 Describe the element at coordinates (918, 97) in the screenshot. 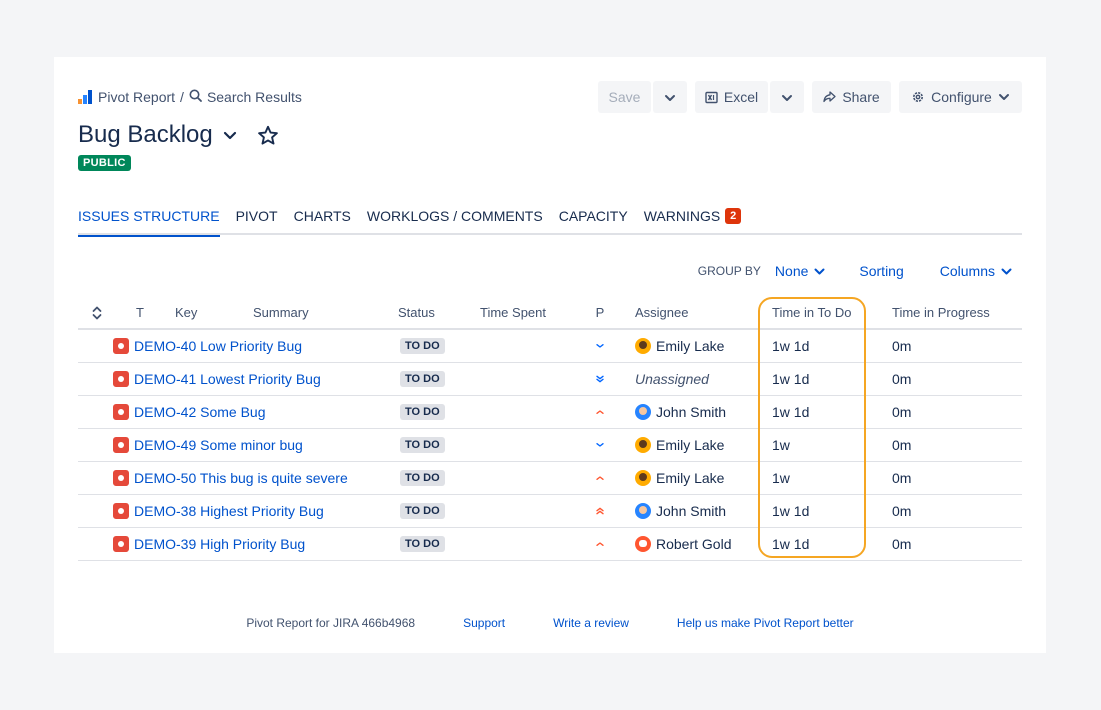

I see `gear-icon` at that location.